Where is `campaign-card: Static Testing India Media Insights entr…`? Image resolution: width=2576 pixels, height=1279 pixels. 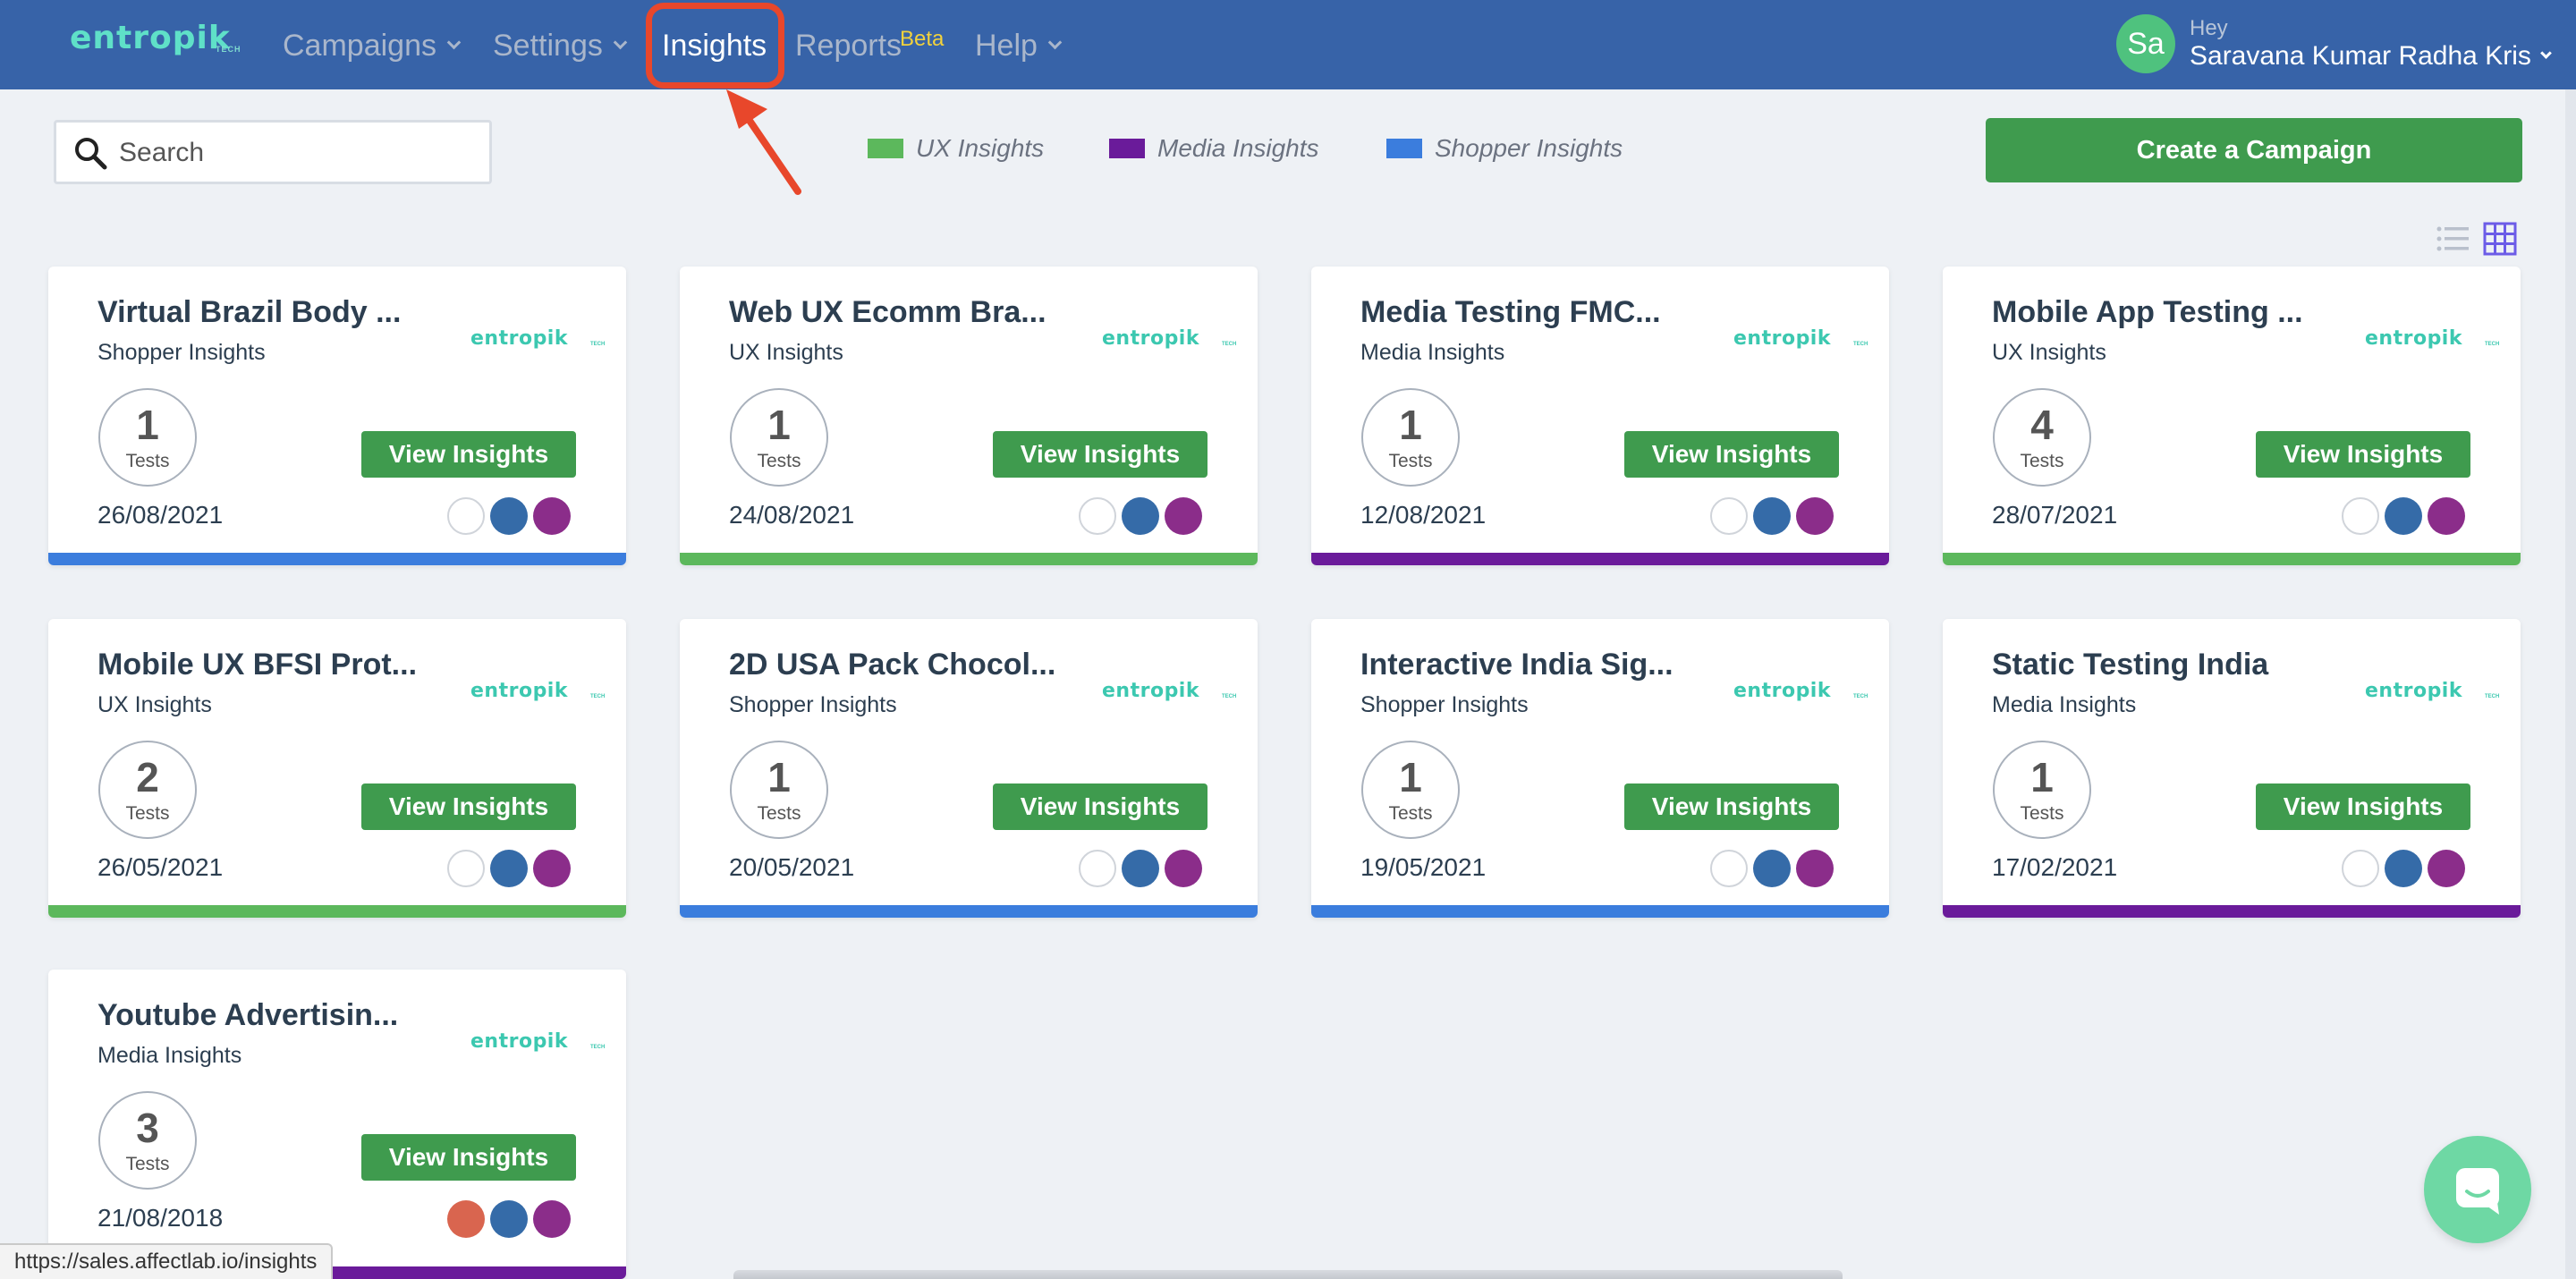
campaign-card: Static Testing India Media Insights entr… is located at coordinates (2232, 769).